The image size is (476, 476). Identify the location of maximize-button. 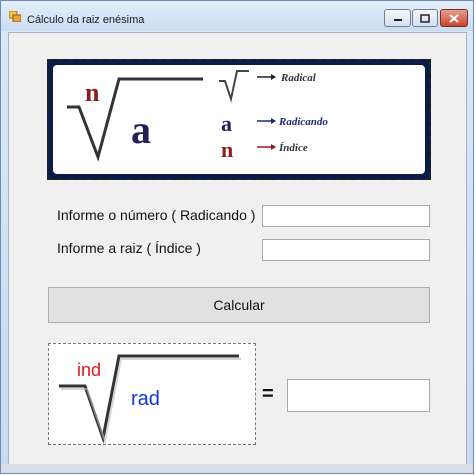
(425, 18).